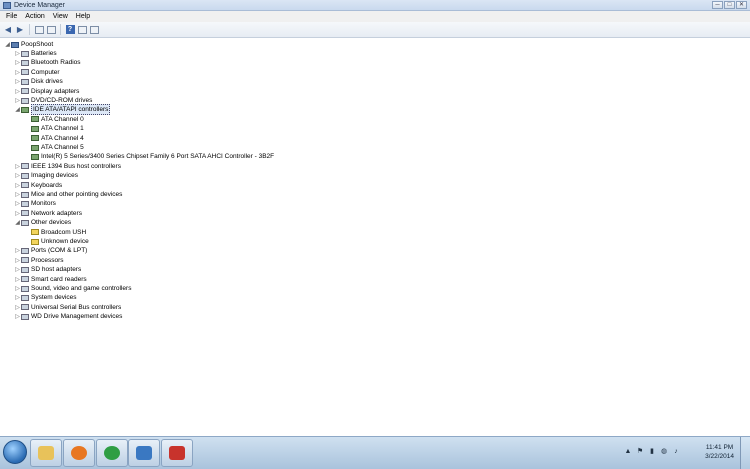 The height and width of the screenshot is (469, 750). What do you see at coordinates (44, 53) in the screenshot?
I see `tree-item-label: Batteries` at bounding box center [44, 53].